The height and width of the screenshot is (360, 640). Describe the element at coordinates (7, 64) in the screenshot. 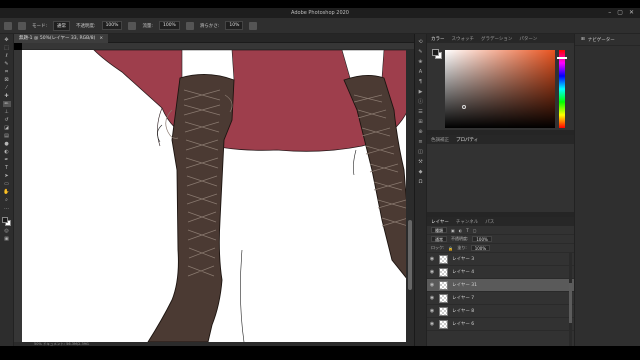

I see `quick-select-tool-icon: ✎` at that location.